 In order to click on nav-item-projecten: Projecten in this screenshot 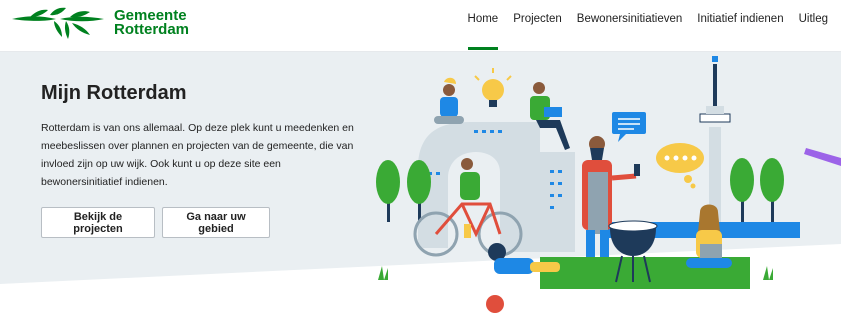, I will do `click(537, 31)`.